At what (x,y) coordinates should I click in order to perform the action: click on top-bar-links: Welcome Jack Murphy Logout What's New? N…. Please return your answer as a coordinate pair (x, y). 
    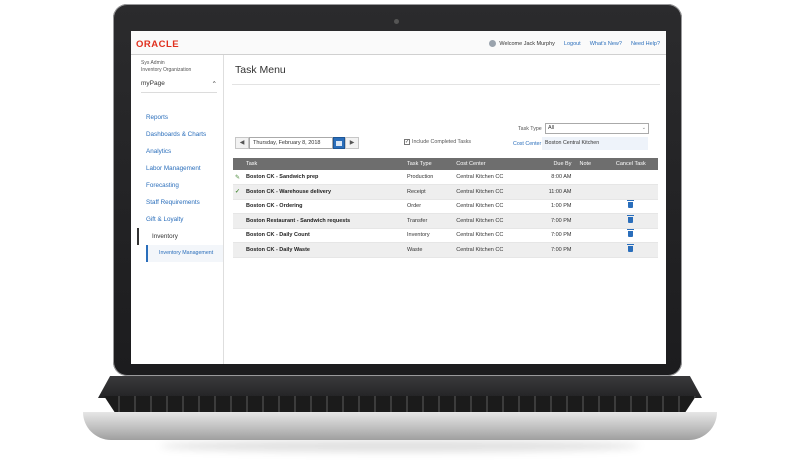
    Looking at the image, I should click on (574, 43).